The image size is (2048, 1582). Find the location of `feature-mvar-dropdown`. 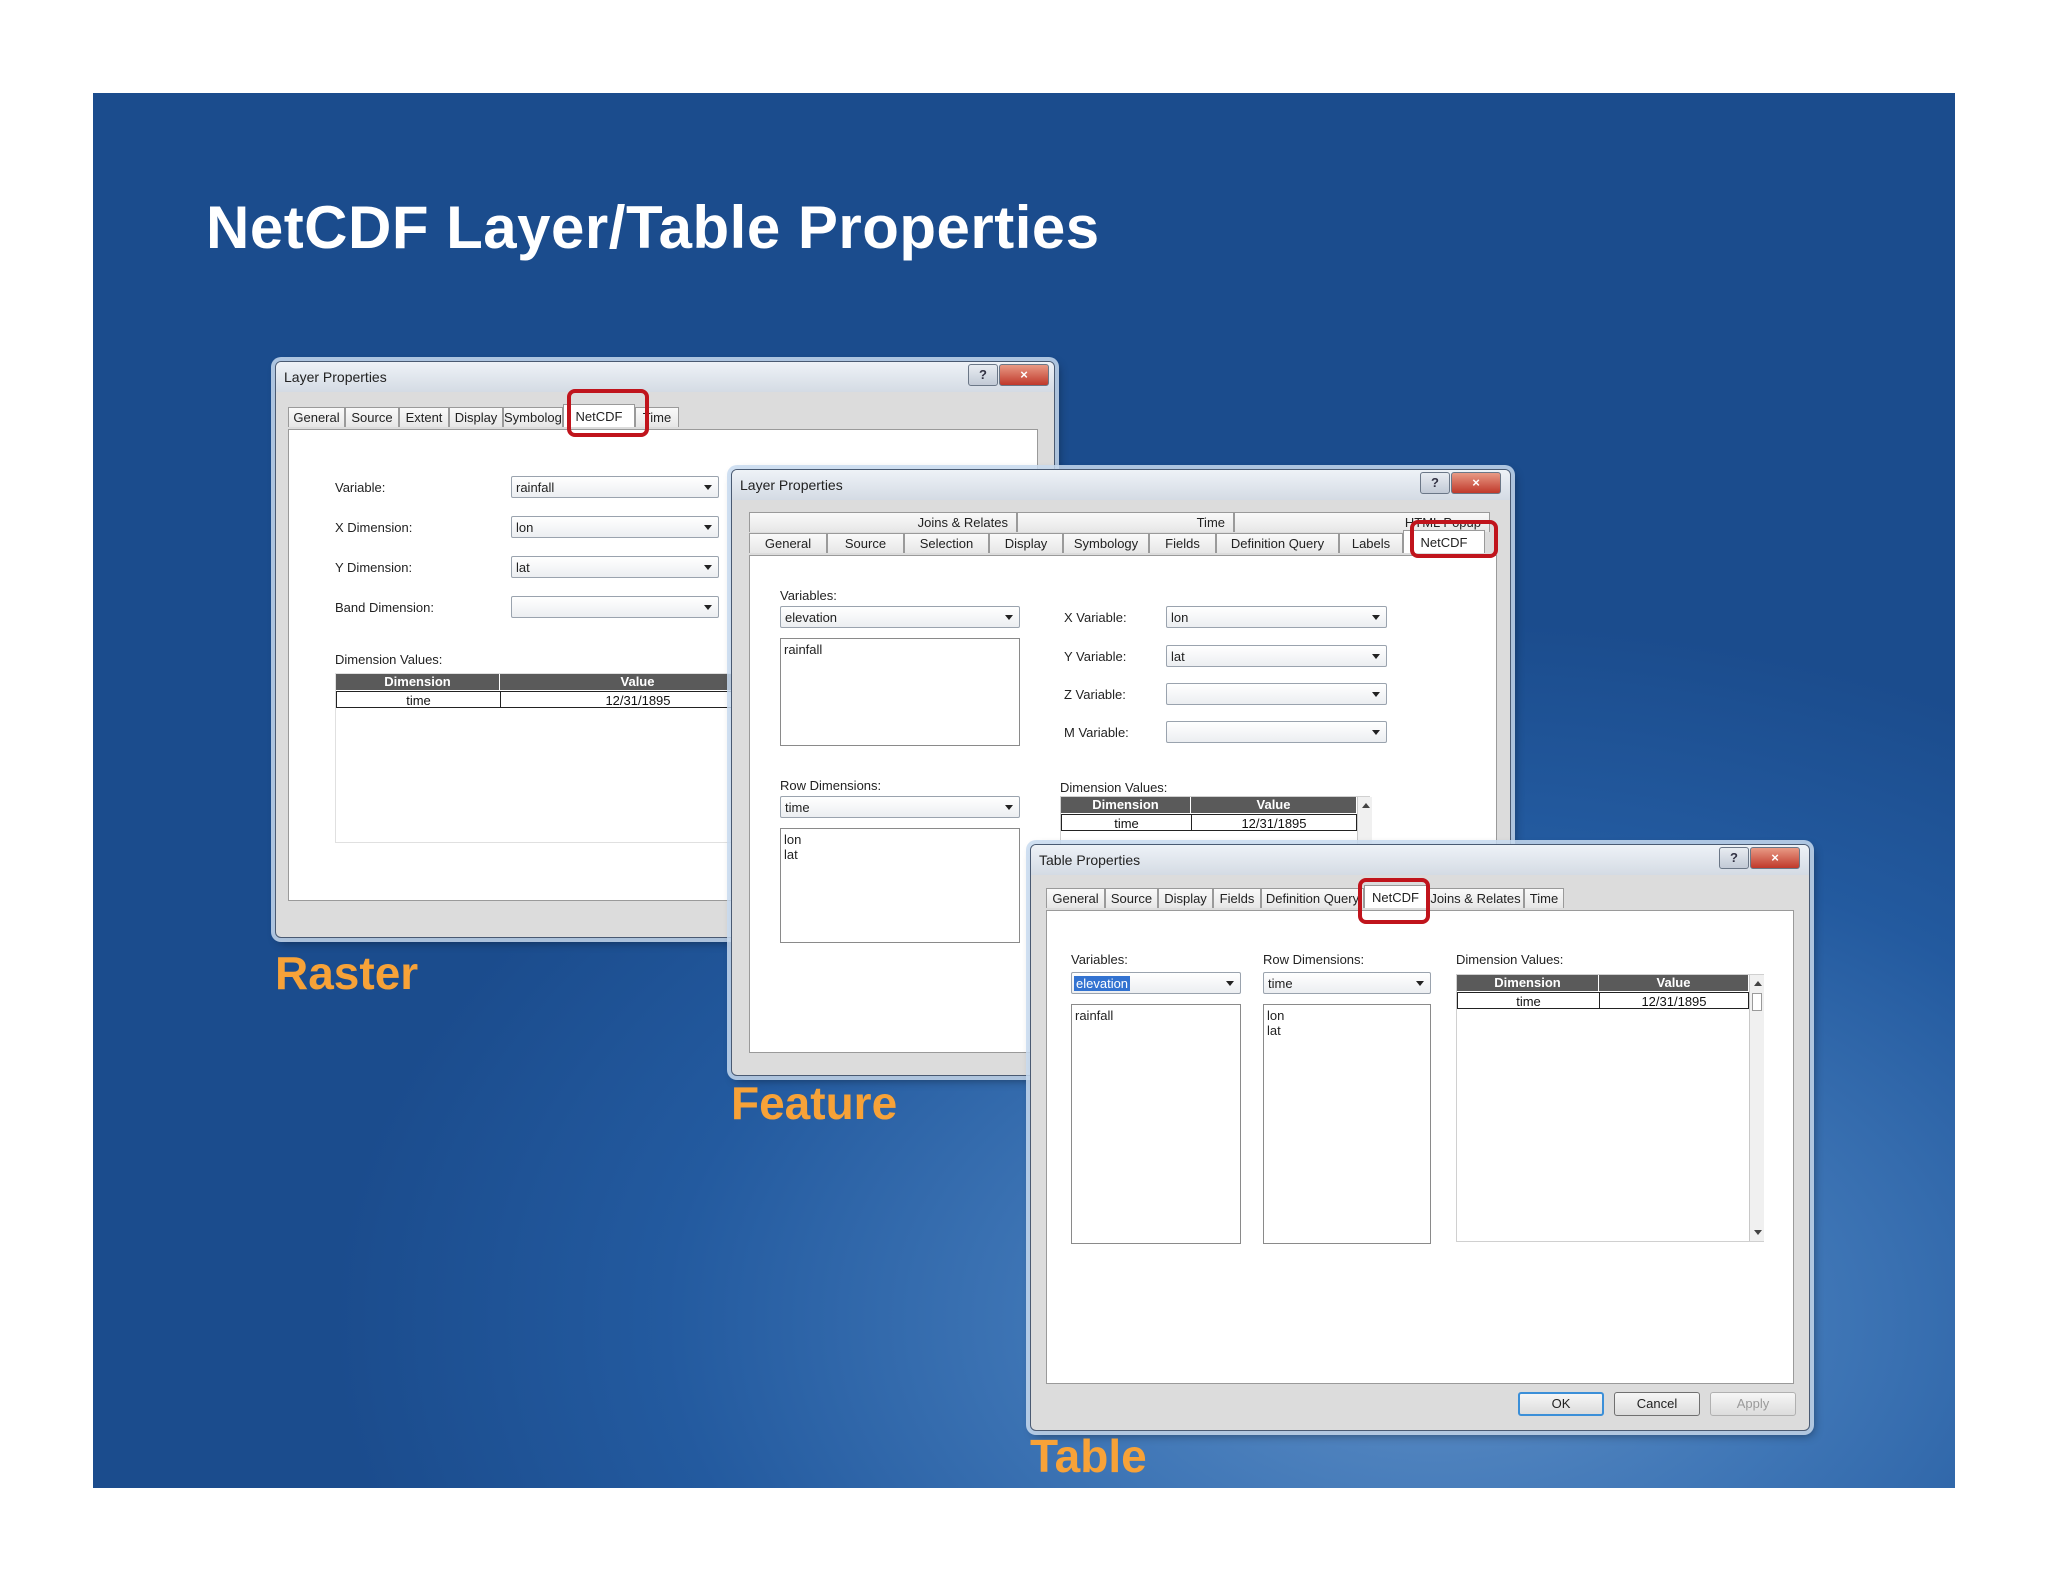

feature-mvar-dropdown is located at coordinates (1276, 732).